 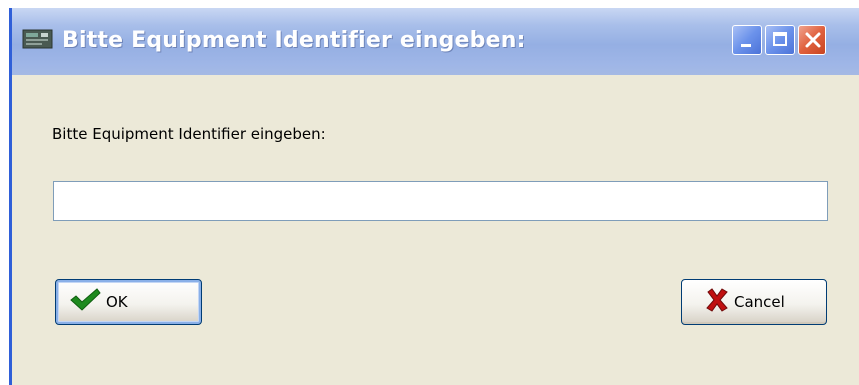 I want to click on cancel-button: Cancel, so click(x=754, y=302).